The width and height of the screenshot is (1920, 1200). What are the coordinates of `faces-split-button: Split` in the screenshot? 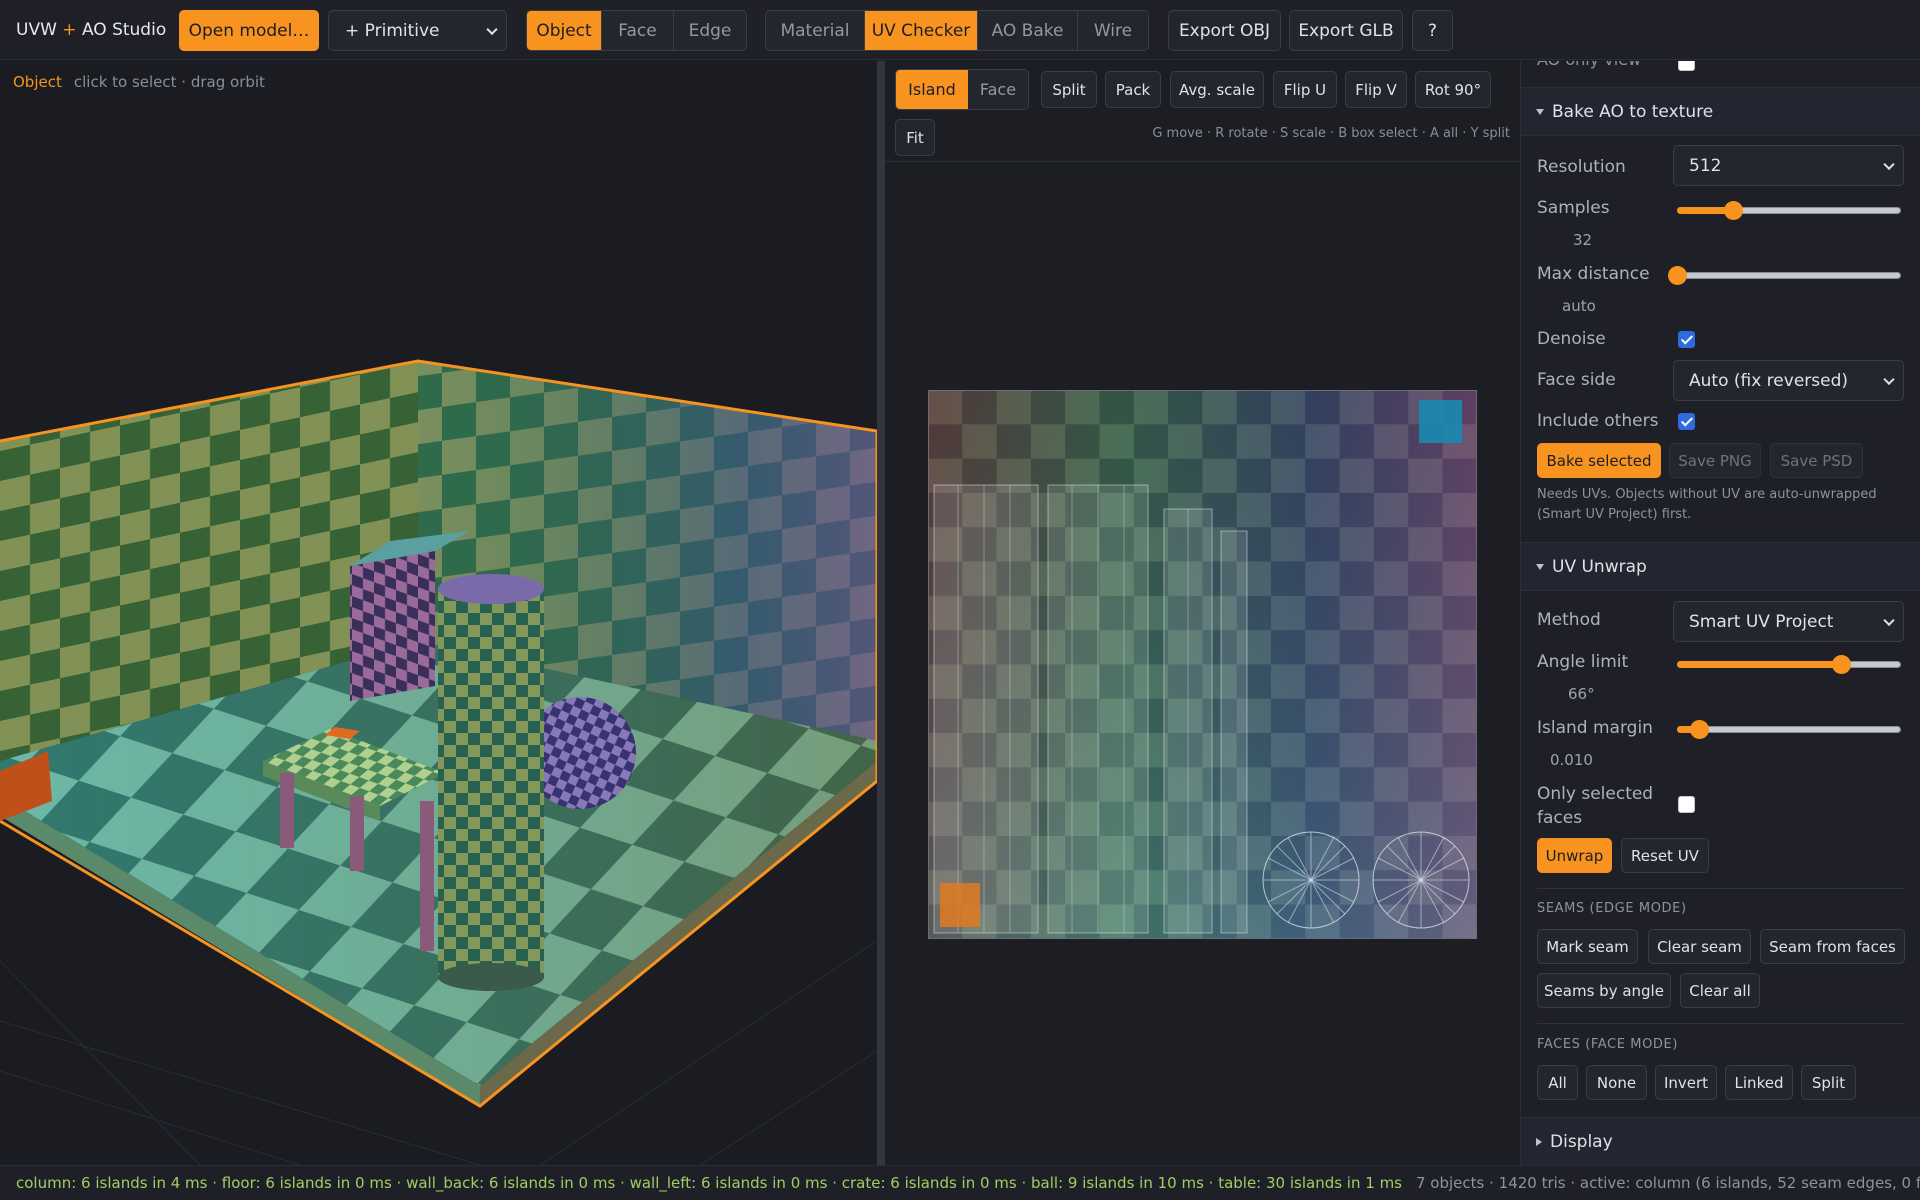 It's located at (1828, 1082).